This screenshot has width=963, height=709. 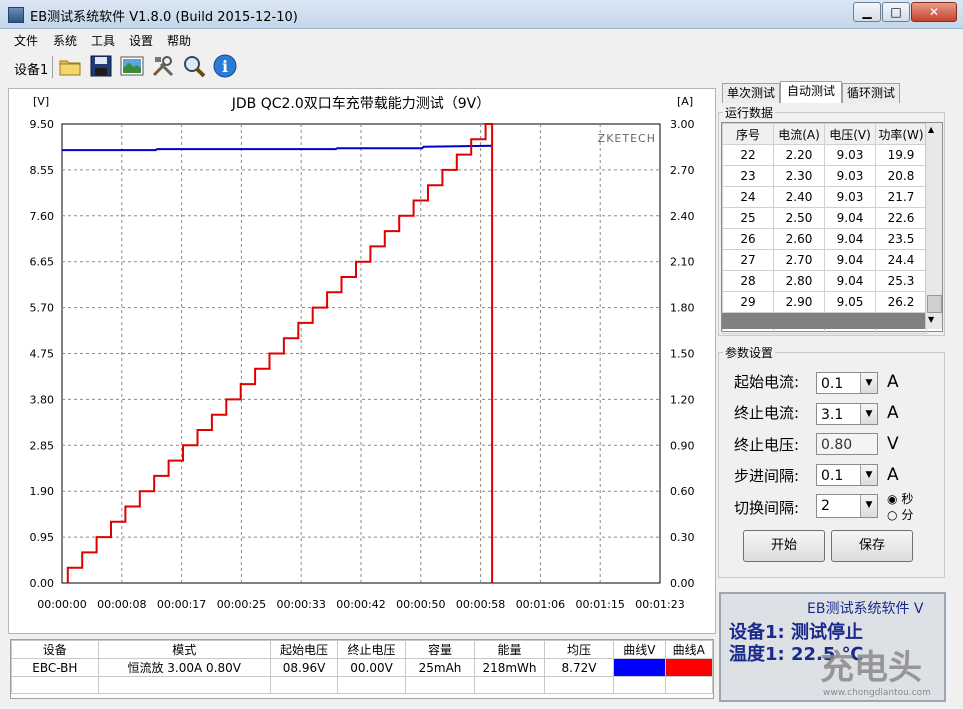 What do you see at coordinates (31, 68) in the screenshot?
I see `device-selector: 设备1` at bounding box center [31, 68].